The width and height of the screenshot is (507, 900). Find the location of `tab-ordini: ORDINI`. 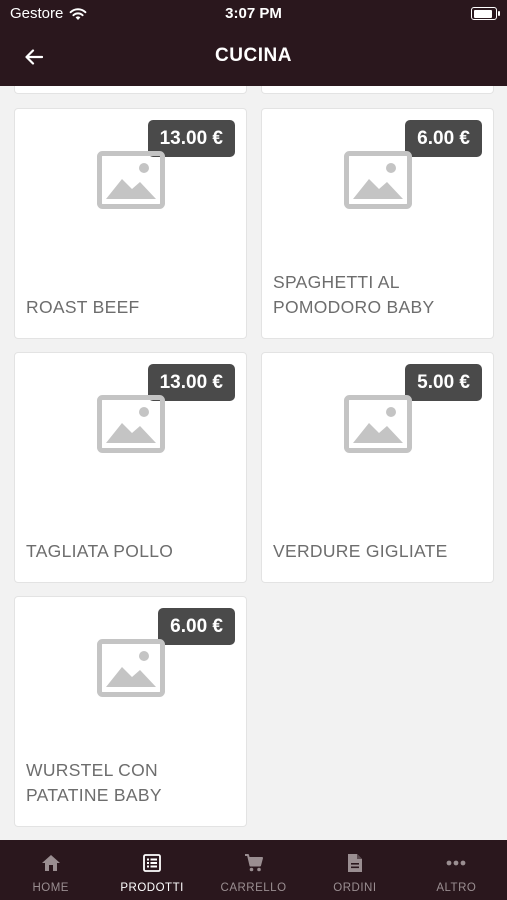

tab-ordini: ORDINI is located at coordinates (354, 870).